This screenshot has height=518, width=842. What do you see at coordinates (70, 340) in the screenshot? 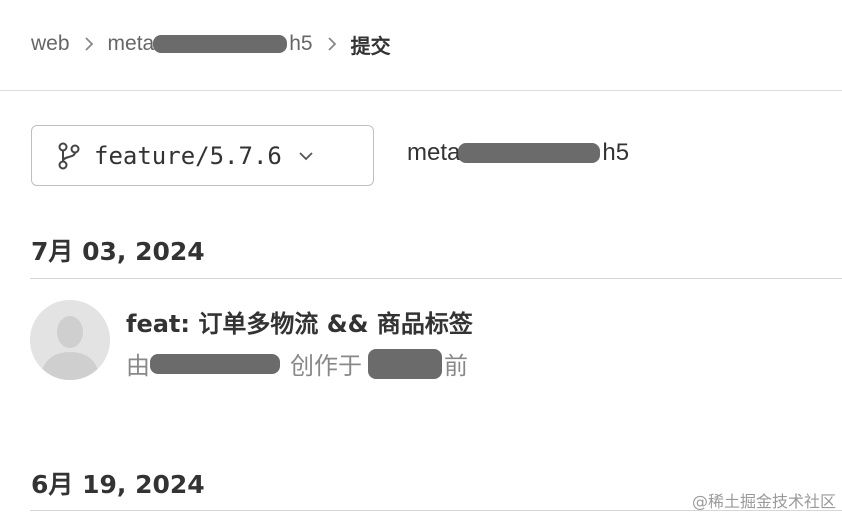
I see `avatar` at bounding box center [70, 340].